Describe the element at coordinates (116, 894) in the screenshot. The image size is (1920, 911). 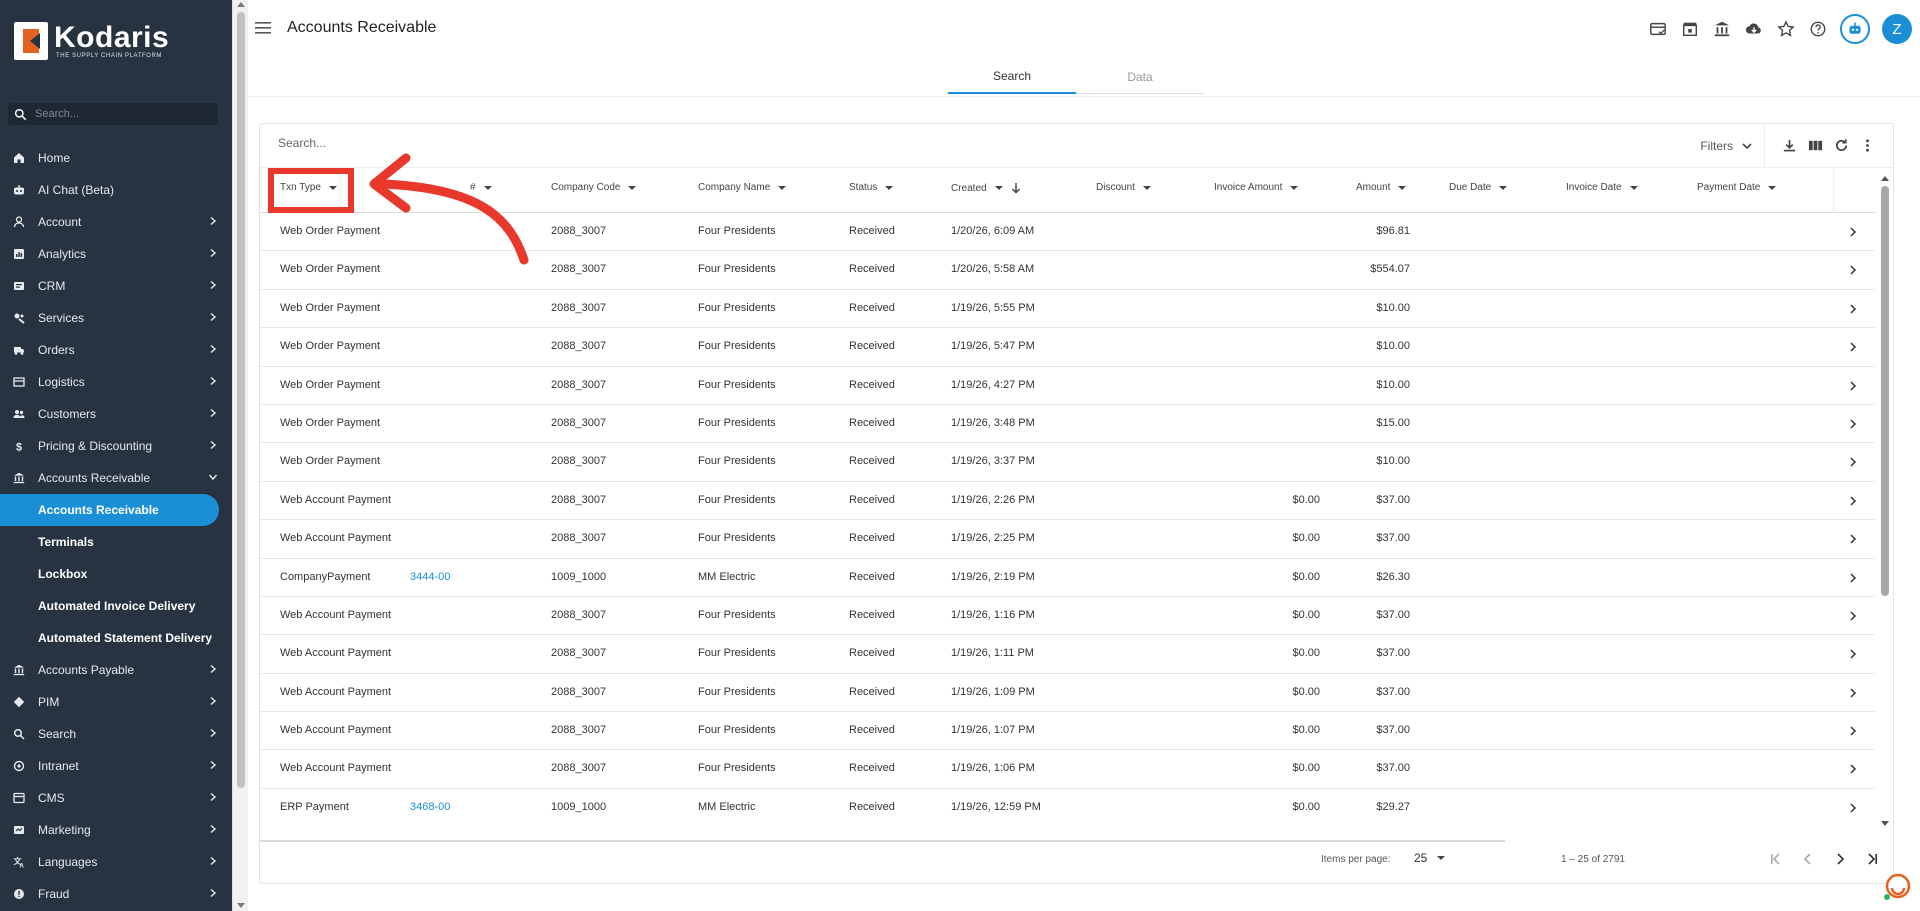
I see `sidebar-item-fraud: Fraud` at that location.